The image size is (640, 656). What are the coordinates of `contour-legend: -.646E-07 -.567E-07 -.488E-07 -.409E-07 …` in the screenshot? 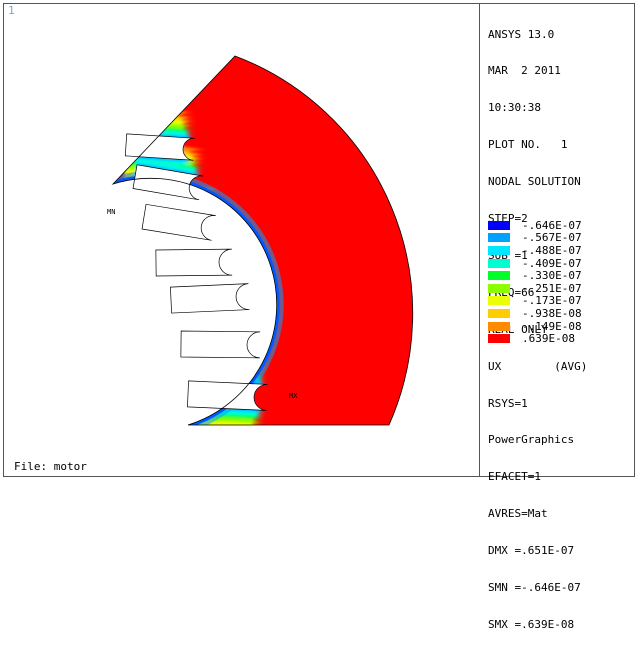 It's located at (535, 282).